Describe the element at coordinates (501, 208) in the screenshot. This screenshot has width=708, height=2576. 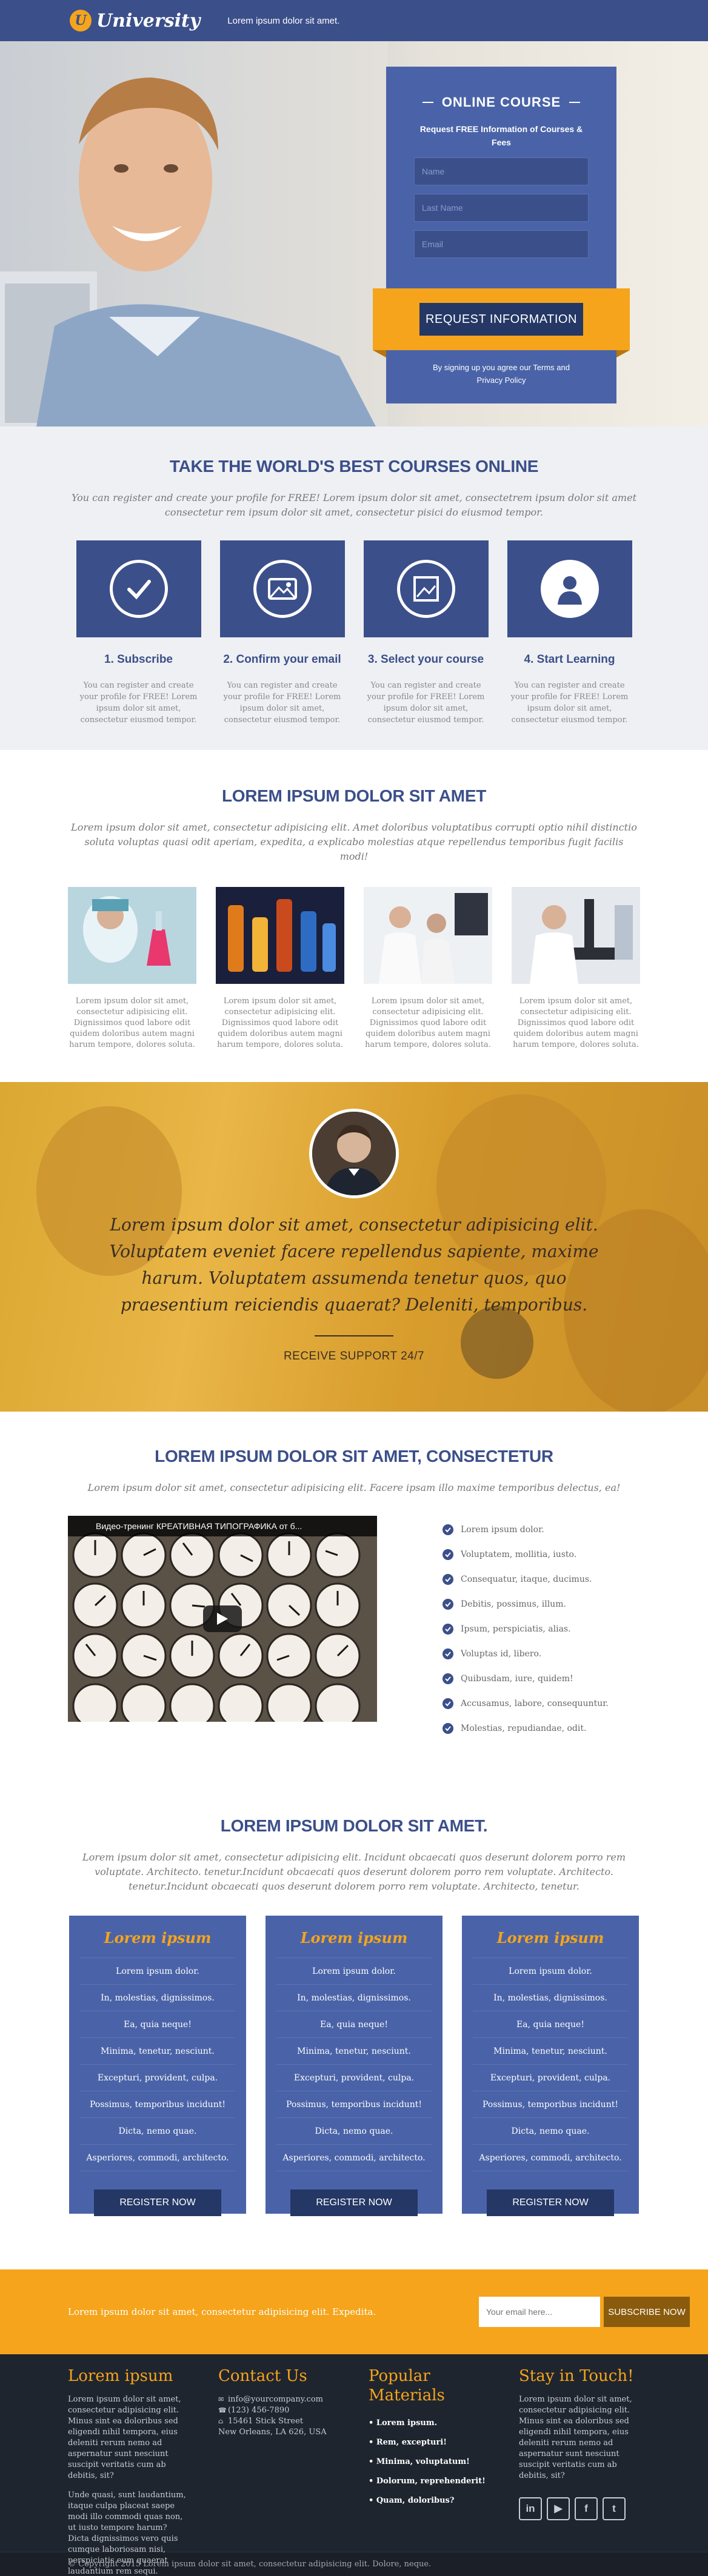
I see `last-name-field` at that location.